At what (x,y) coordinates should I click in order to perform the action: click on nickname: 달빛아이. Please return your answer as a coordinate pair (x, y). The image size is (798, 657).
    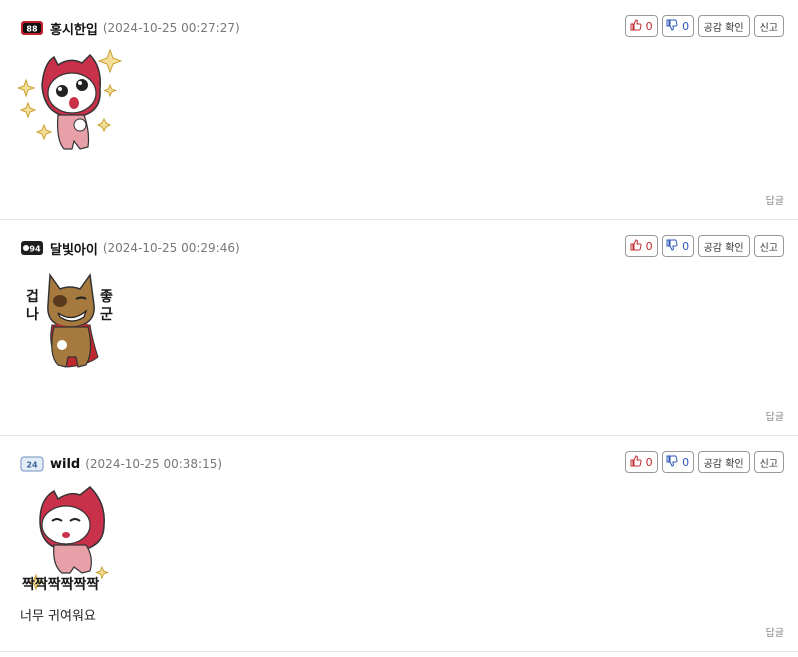
    Looking at the image, I should click on (74, 248).